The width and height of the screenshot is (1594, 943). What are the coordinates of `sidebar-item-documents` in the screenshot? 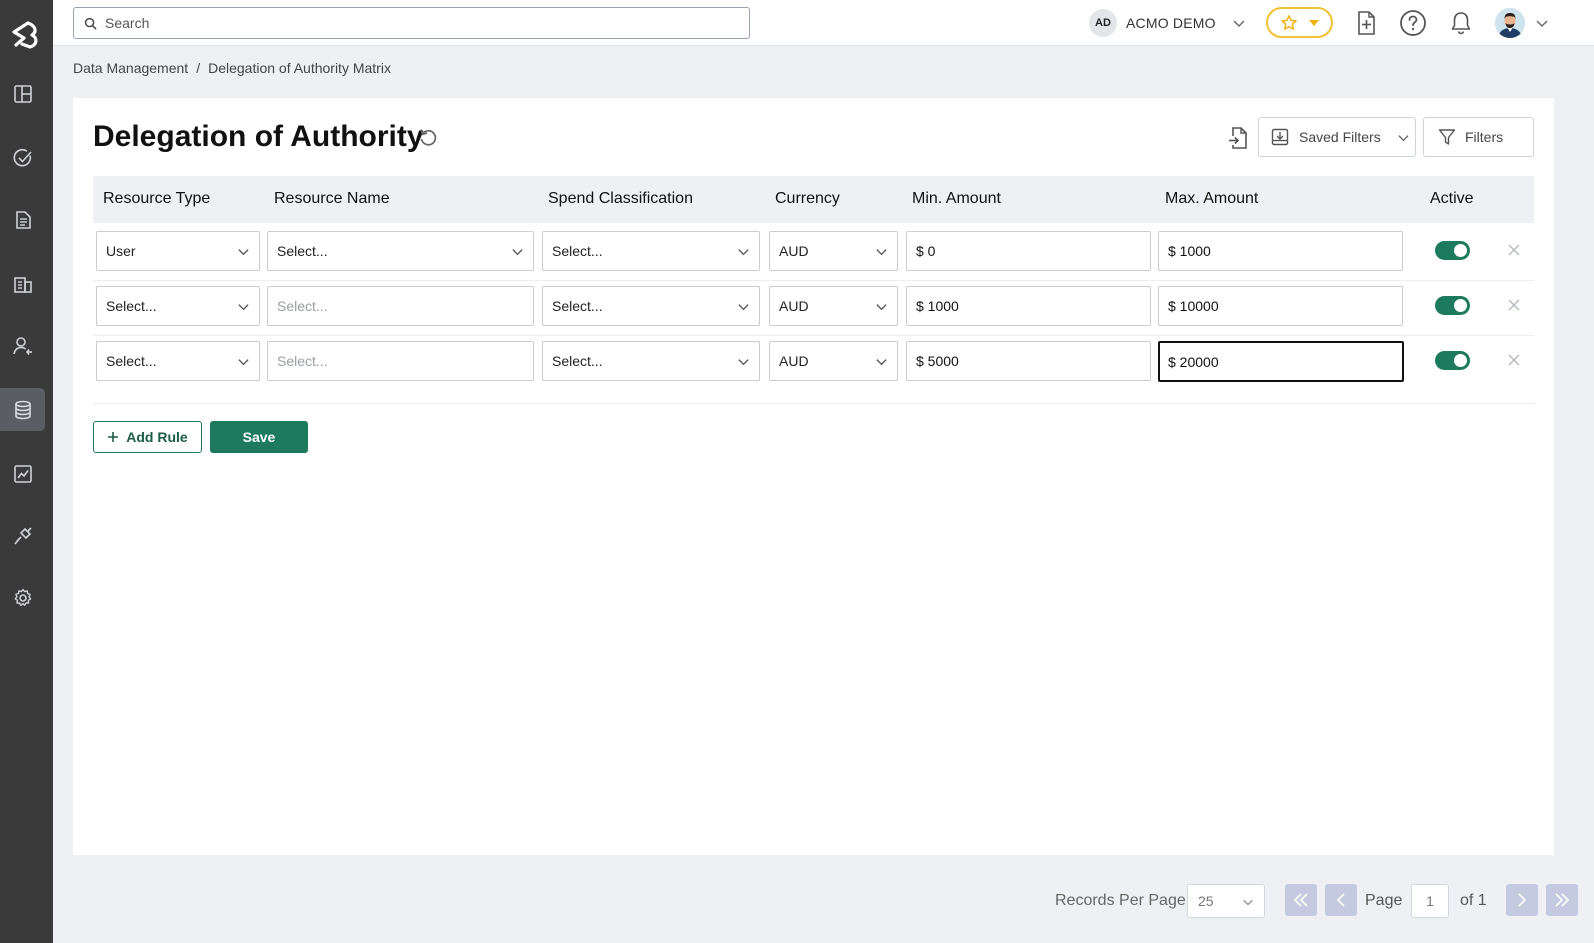 It's located at (22, 219).